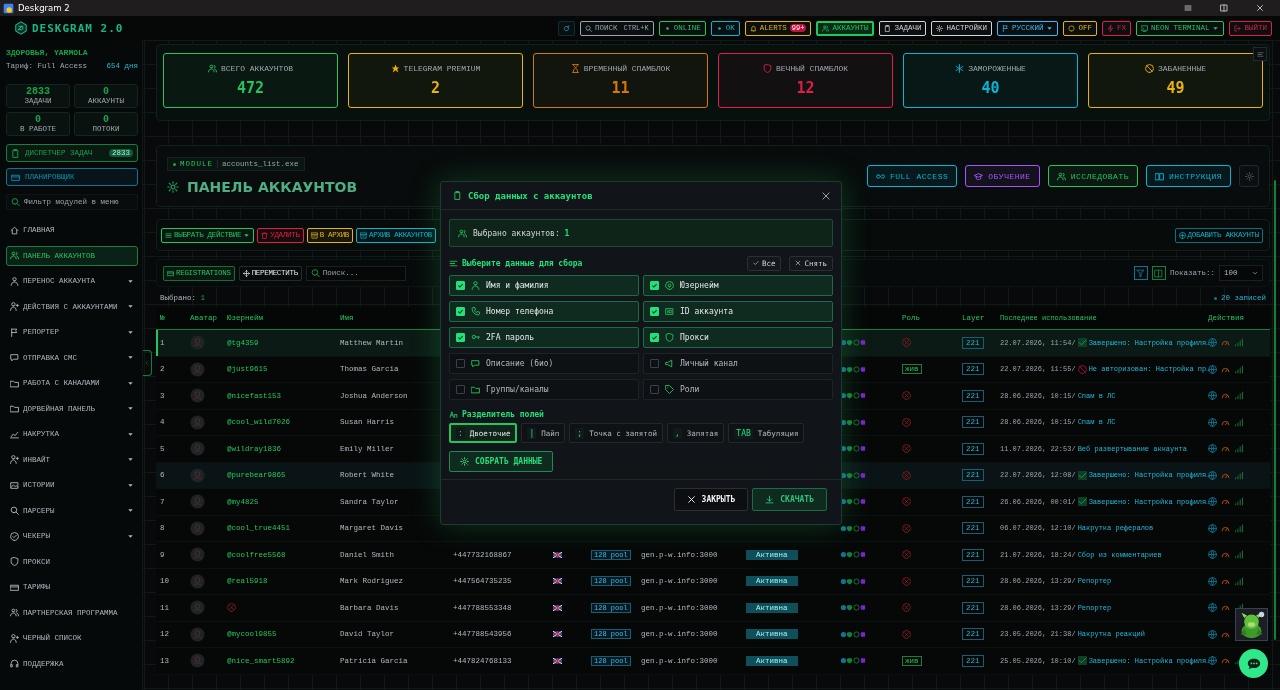  Describe the element at coordinates (503, 414) in the screenshot. I see `section-title: Разделитель полей` at that location.